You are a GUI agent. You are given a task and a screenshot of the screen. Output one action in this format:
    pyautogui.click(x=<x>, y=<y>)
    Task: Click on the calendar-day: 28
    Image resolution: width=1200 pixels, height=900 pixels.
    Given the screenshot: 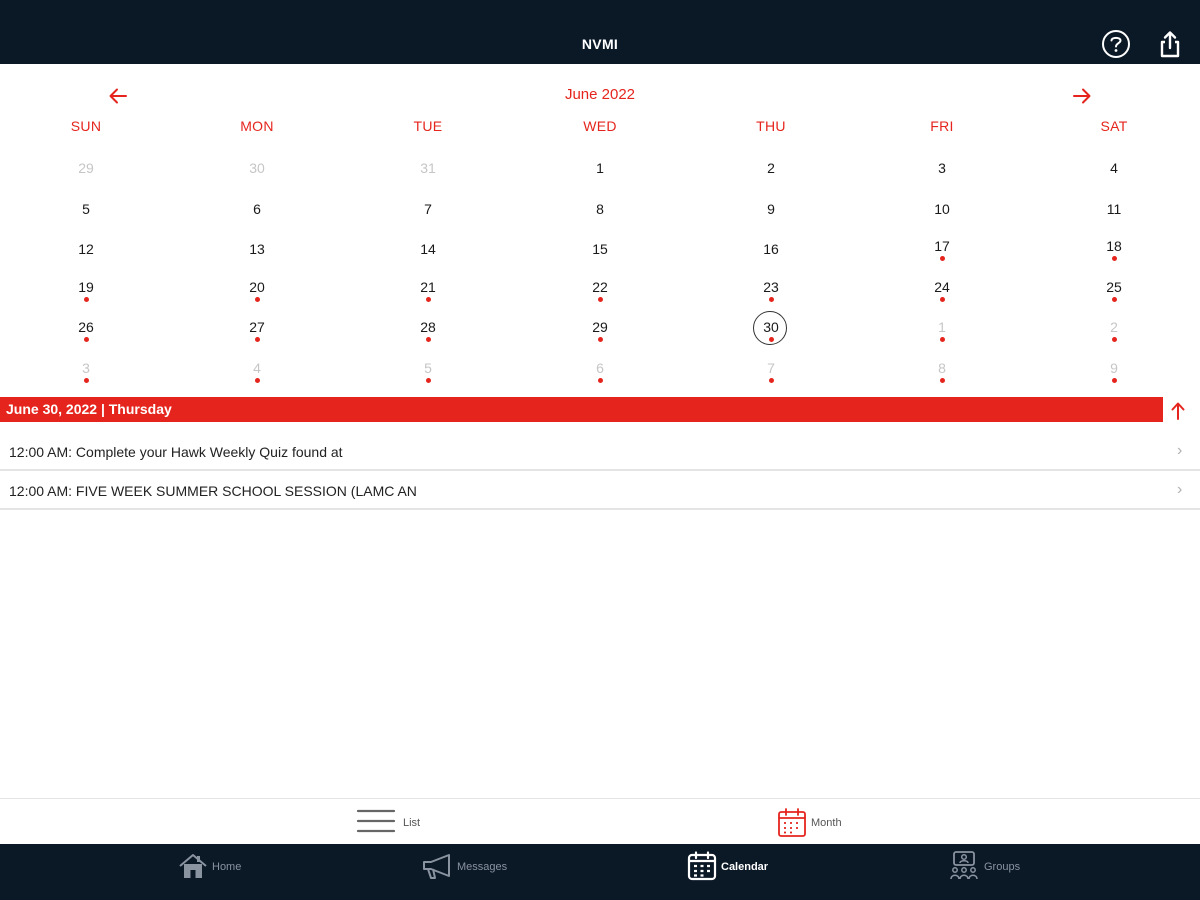 What is the action you would take?
    pyautogui.click(x=428, y=330)
    